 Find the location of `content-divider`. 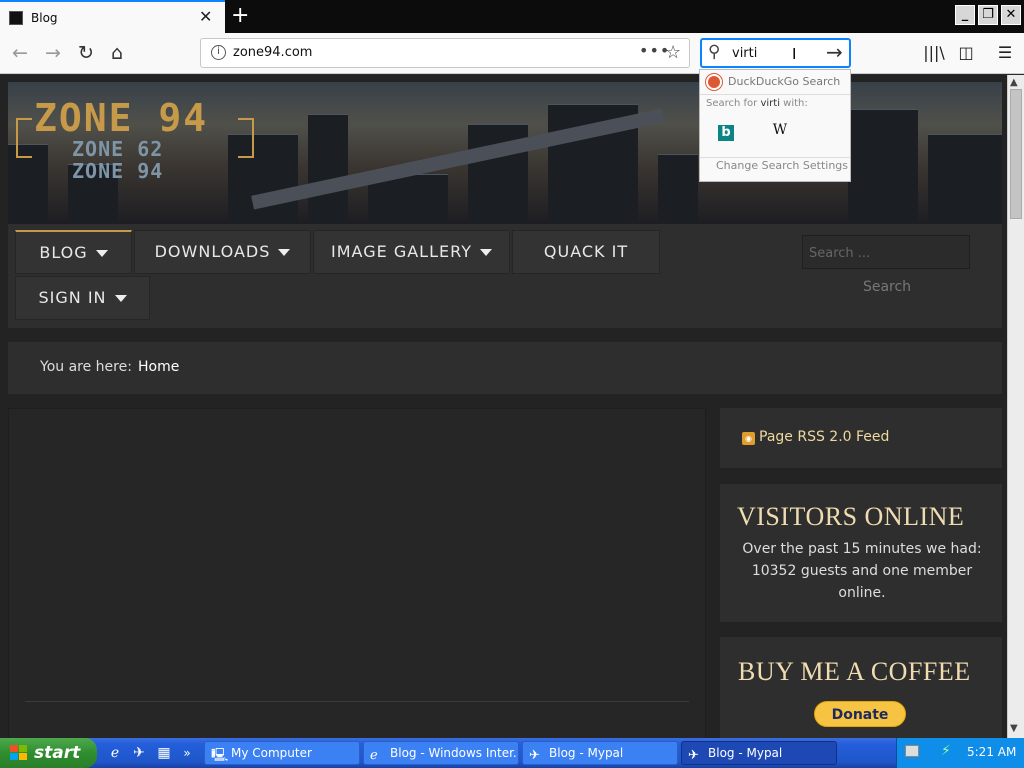

content-divider is located at coordinates (357, 701).